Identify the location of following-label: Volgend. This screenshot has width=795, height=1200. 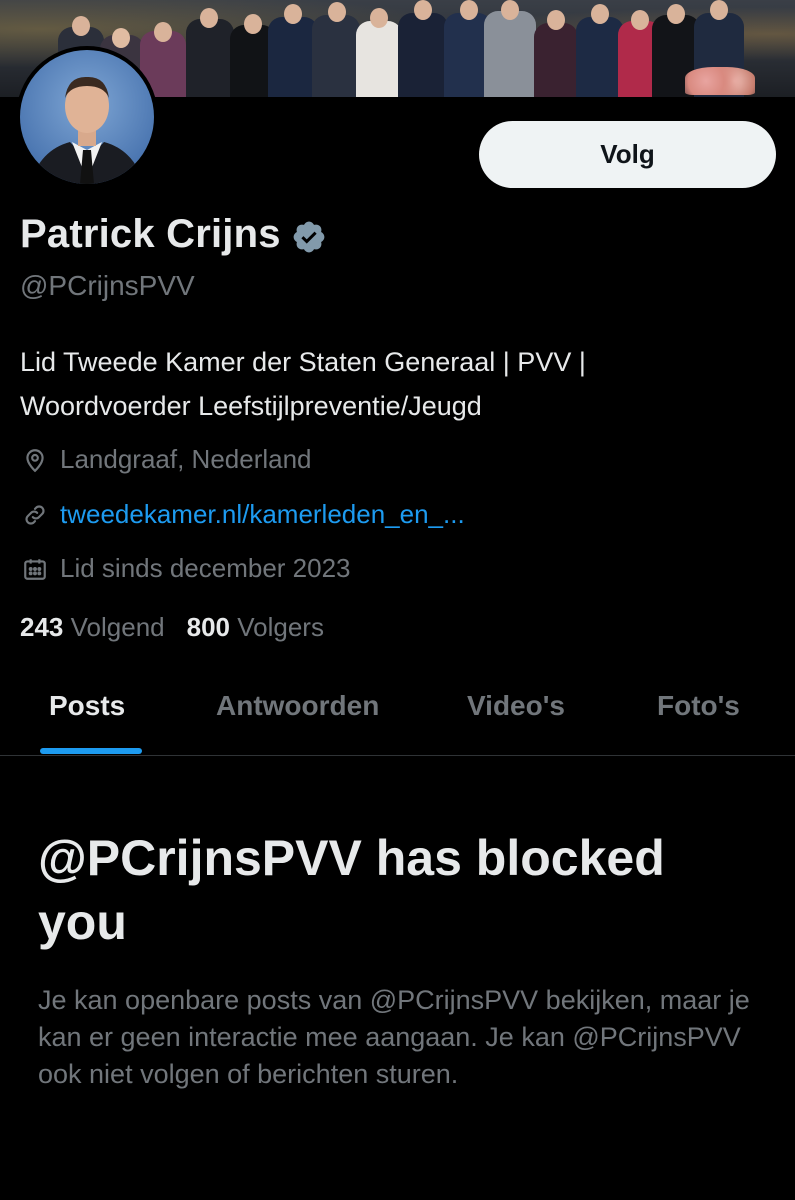
(117, 627).